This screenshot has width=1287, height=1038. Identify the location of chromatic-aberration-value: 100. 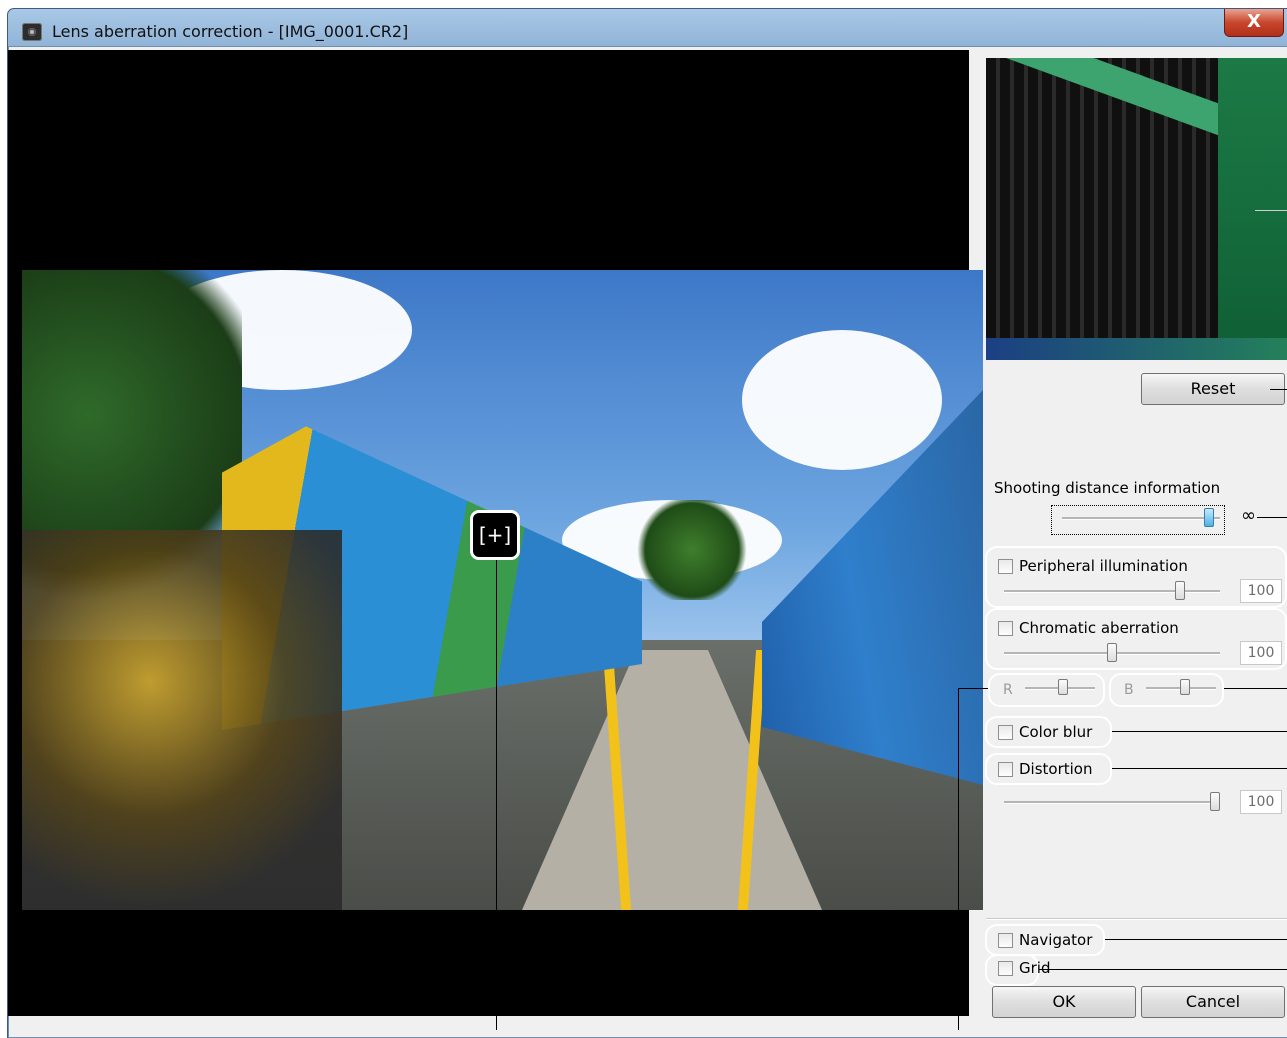
(1261, 653).